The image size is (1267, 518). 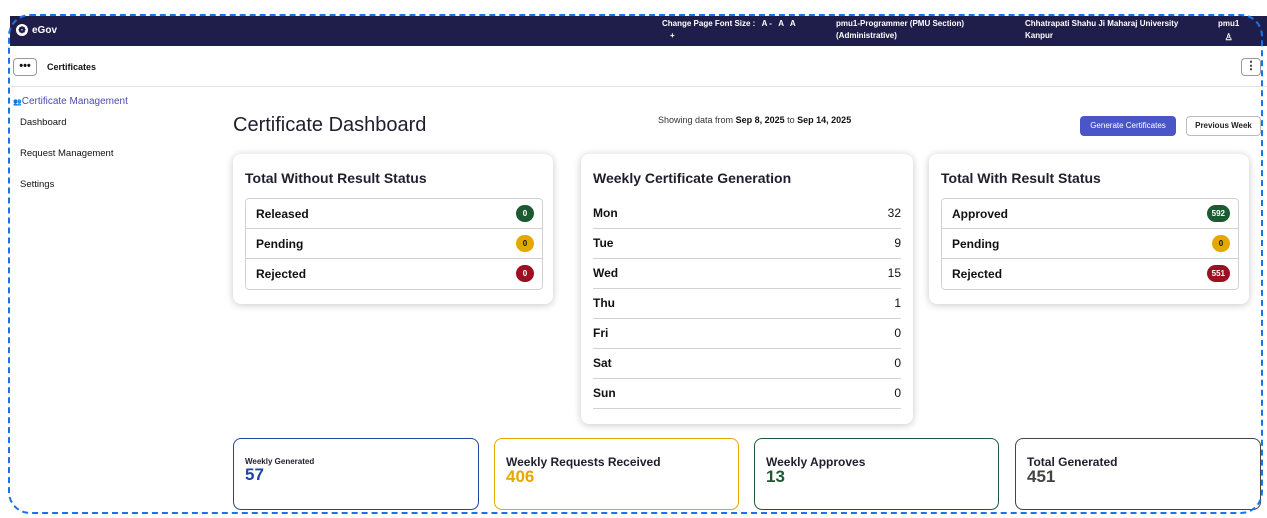 What do you see at coordinates (1102, 23) in the screenshot?
I see `university-line1: Chhatrapati Shahu Ji Maharaj University` at bounding box center [1102, 23].